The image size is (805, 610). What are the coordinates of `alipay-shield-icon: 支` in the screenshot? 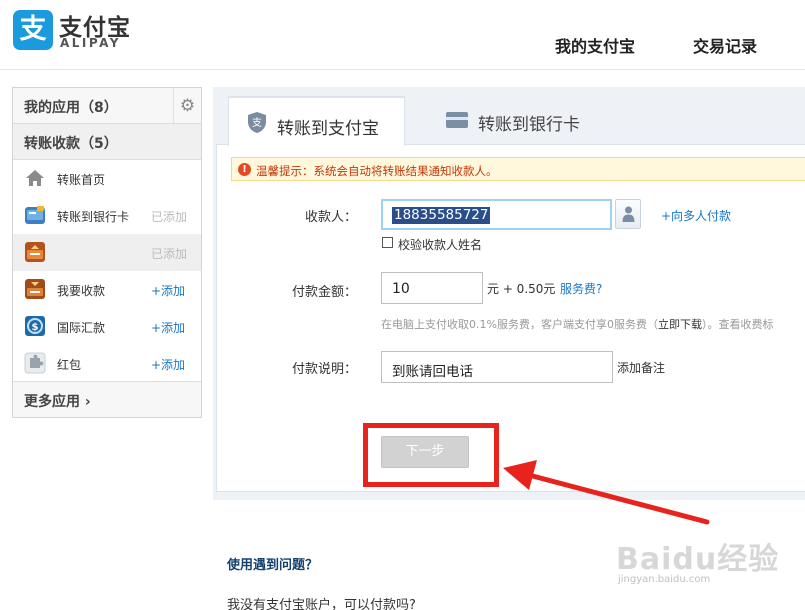 It's located at (257, 122).